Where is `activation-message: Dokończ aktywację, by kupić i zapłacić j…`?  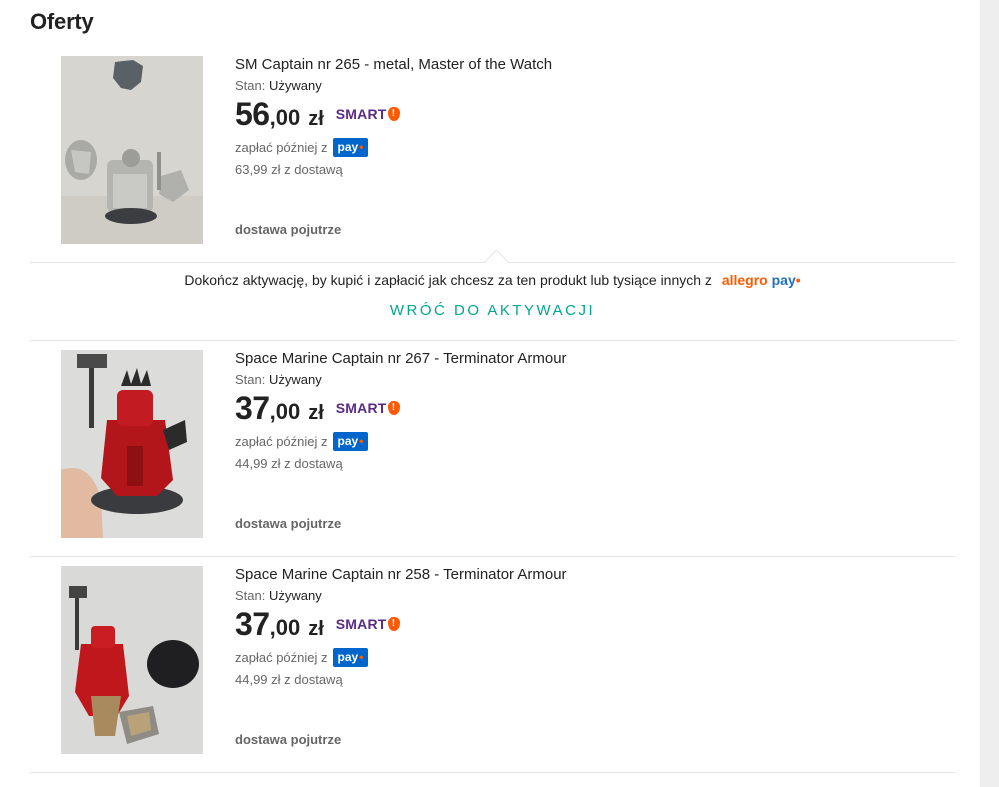 activation-message: Dokończ aktywację, by kupić i zapłacić j… is located at coordinates (492, 280).